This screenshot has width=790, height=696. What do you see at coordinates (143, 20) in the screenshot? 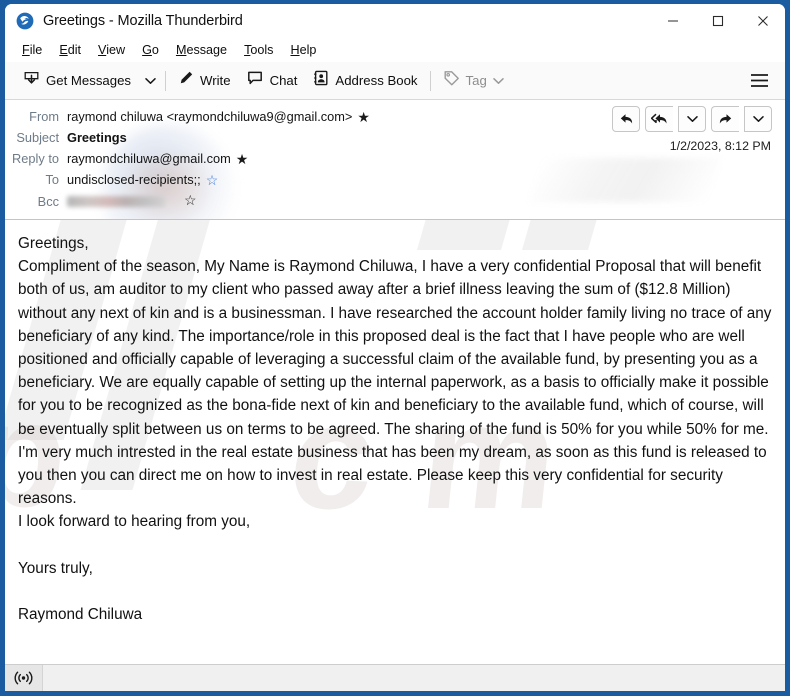
I see `window-title: Greetings - Mozilla Thunderbird` at bounding box center [143, 20].